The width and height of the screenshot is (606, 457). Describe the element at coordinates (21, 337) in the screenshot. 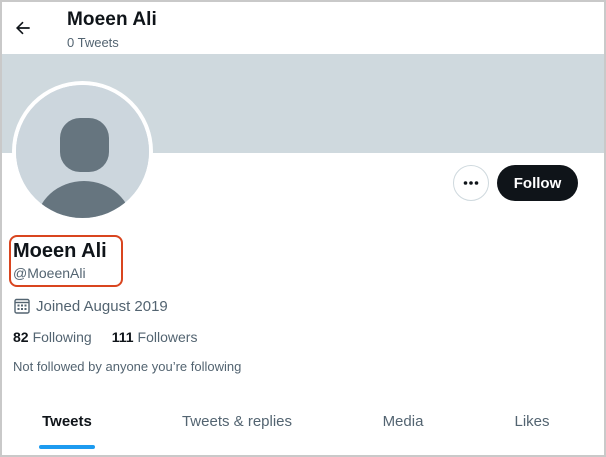

I see `following-count: 82` at that location.